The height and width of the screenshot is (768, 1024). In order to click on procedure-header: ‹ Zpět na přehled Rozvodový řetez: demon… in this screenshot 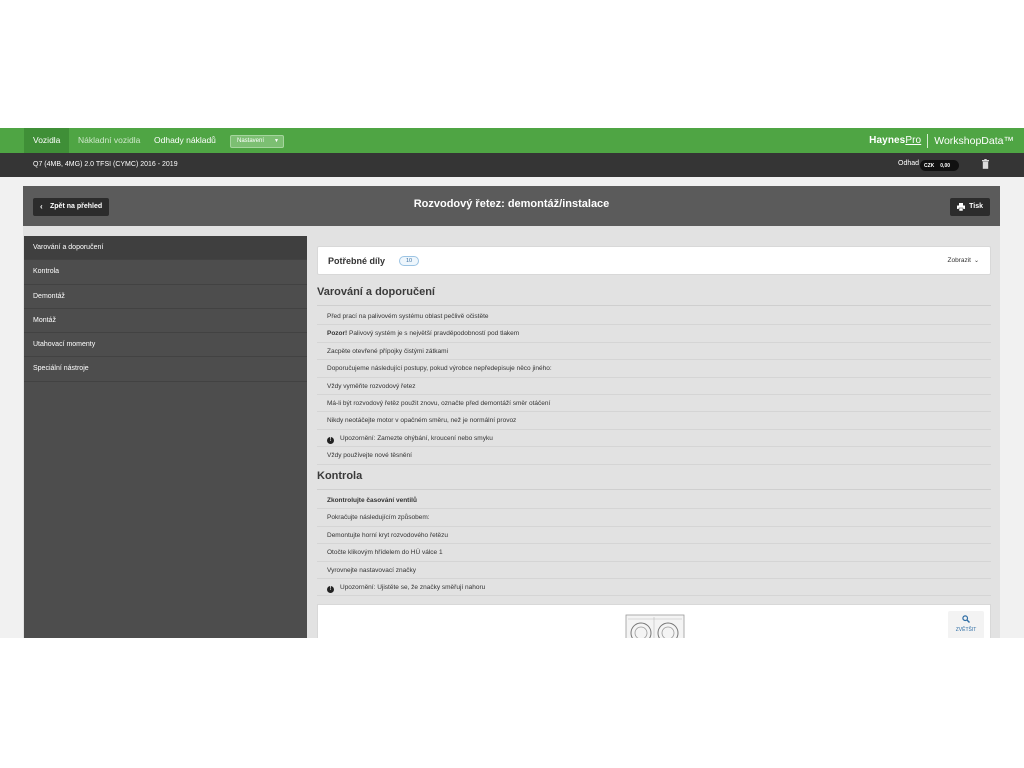, I will do `click(511, 206)`.